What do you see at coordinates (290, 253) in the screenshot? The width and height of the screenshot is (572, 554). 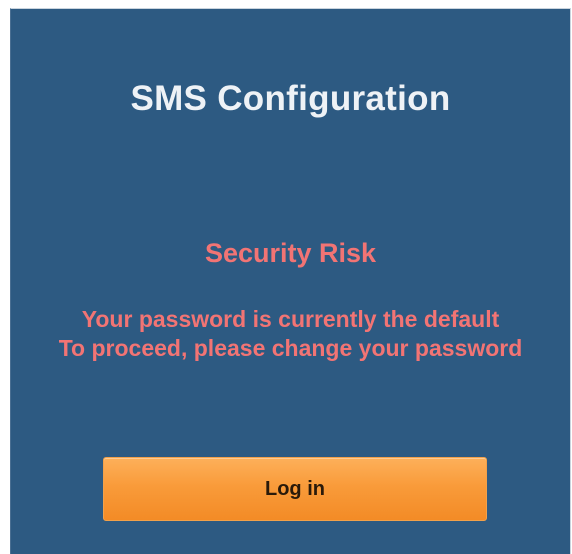 I see `security-risk-heading: Security Risk` at bounding box center [290, 253].